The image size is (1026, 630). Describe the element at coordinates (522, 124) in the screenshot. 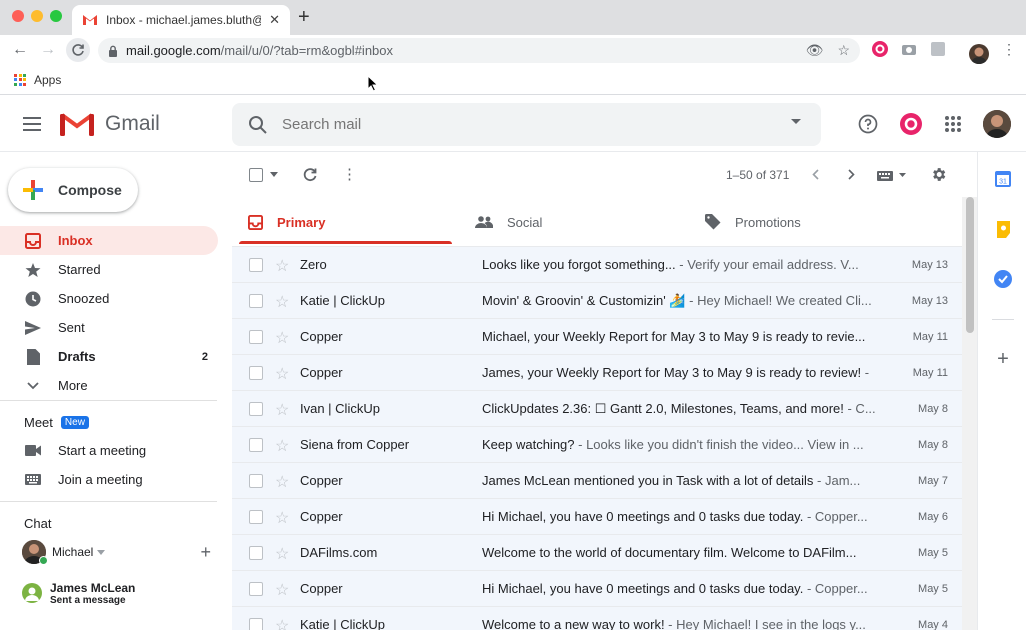

I see `search-input` at that location.